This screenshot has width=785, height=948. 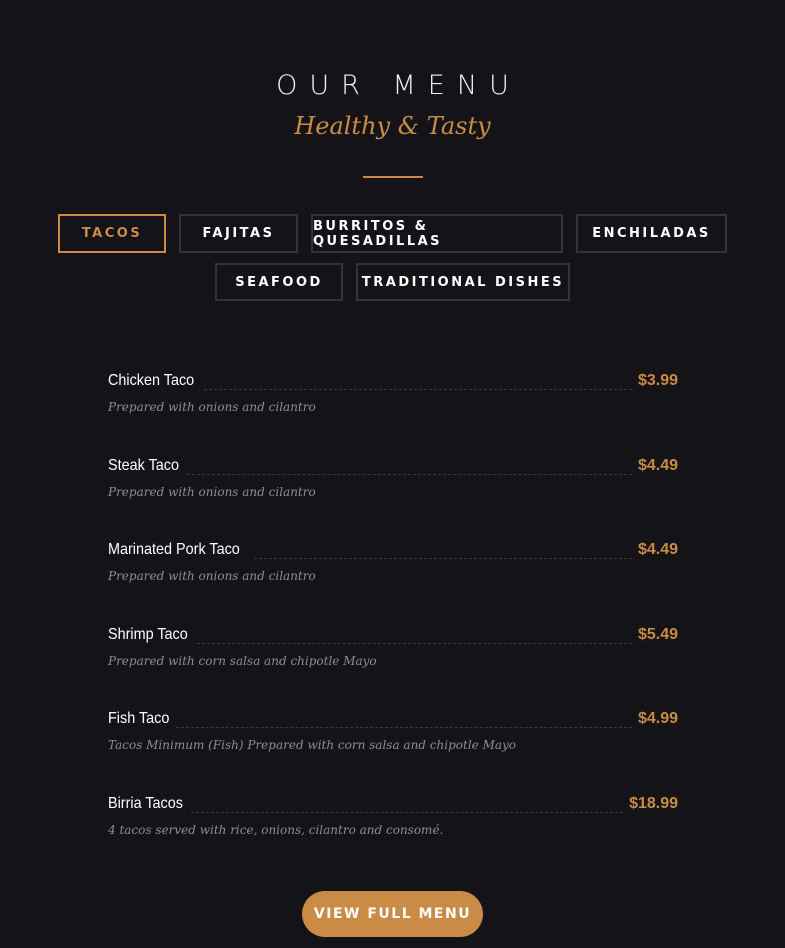 What do you see at coordinates (651, 233) in the screenshot?
I see `tab-enchiladas: ENCHILADAS` at bounding box center [651, 233].